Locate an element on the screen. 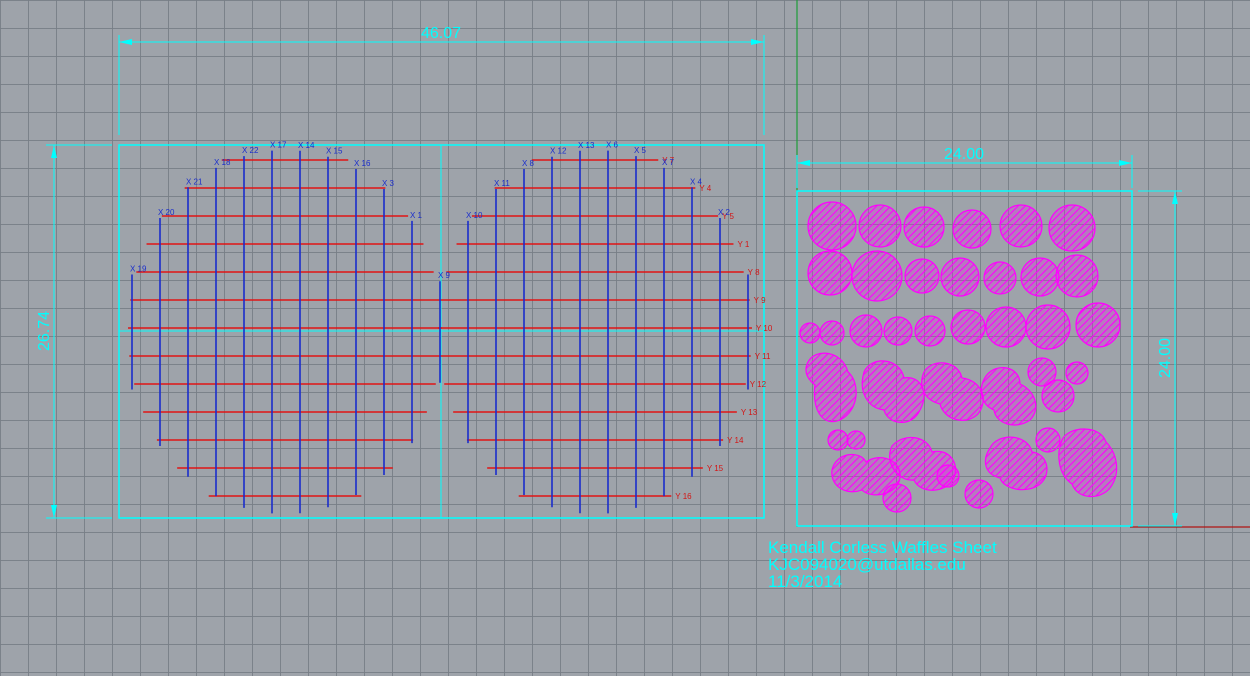 The height and width of the screenshot is (676, 1250). x-rib-label: X 10 is located at coordinates (474, 215).